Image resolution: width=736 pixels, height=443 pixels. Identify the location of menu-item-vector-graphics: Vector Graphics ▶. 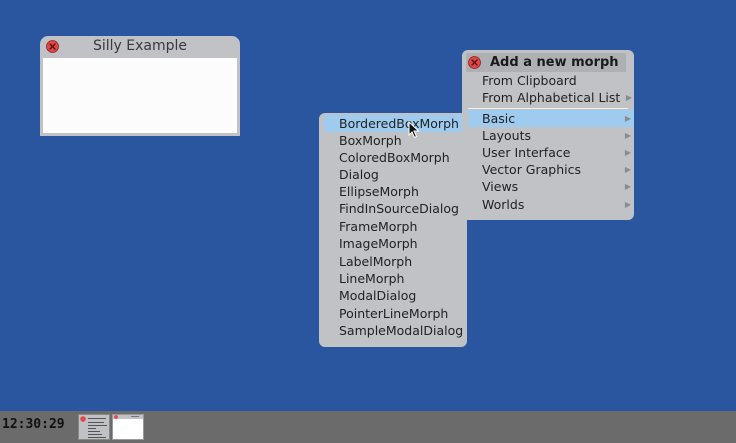
(558, 169).